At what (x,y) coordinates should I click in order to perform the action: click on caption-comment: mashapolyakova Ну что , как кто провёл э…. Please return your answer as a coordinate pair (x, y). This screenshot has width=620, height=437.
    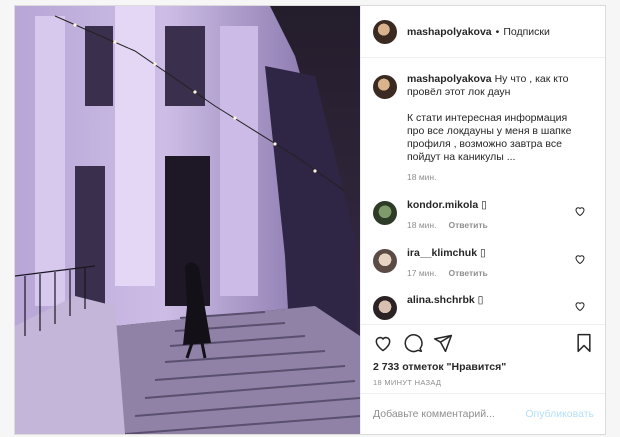
    Looking at the image, I should click on (483, 127).